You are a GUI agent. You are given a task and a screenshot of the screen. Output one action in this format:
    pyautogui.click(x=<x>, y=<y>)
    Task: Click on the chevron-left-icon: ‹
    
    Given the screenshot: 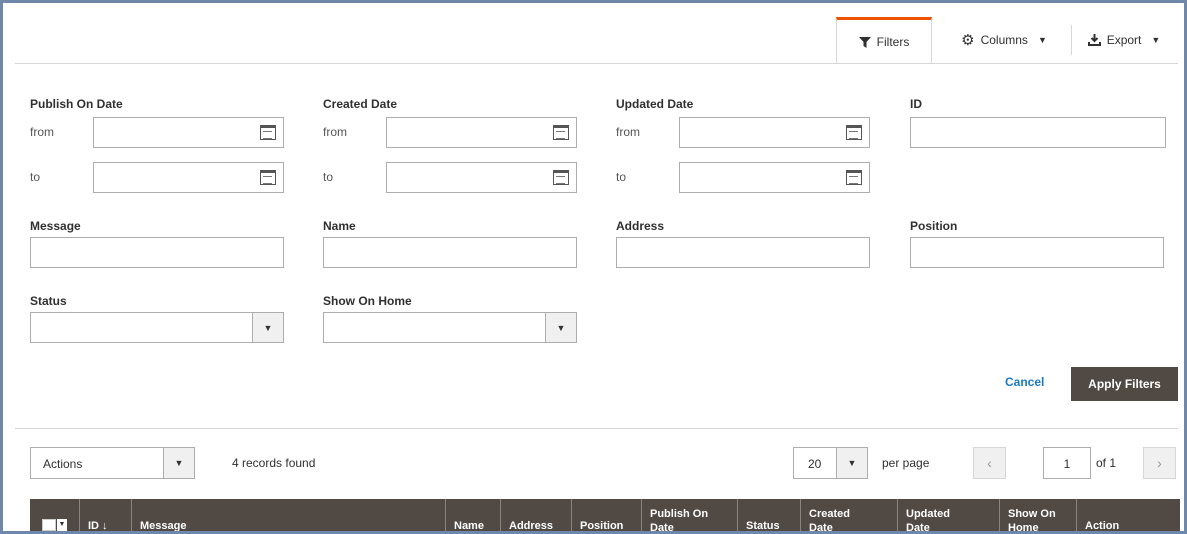 What is the action you would take?
    pyautogui.click(x=989, y=463)
    